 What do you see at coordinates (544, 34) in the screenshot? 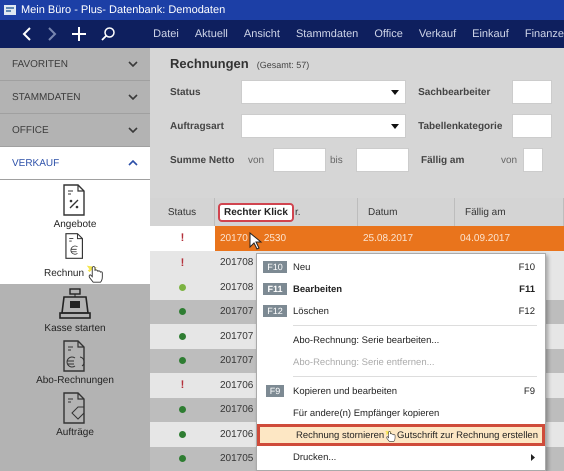
I see `menu-item: Finanze` at bounding box center [544, 34].